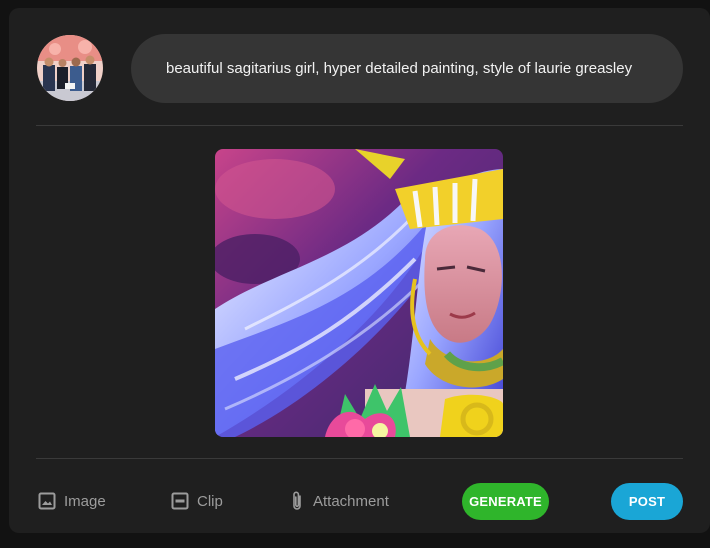 The width and height of the screenshot is (710, 548). Describe the element at coordinates (210, 501) in the screenshot. I see `clip-button-label: Clip` at that location.